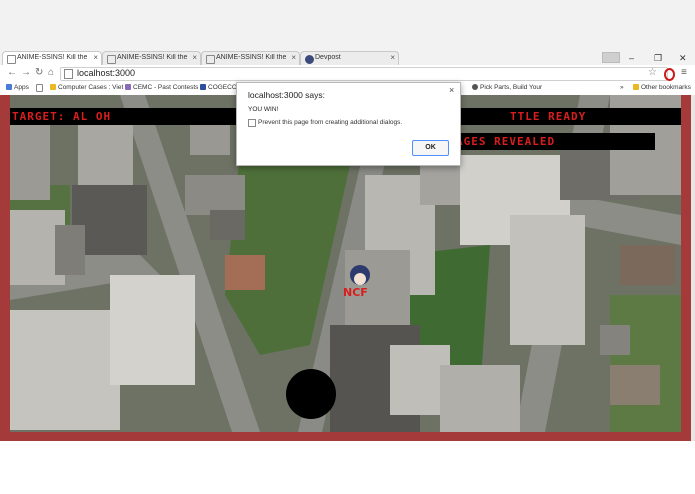  What do you see at coordinates (684, 72) in the screenshot?
I see `chrome-menu-icon: ≡` at bounding box center [684, 72].